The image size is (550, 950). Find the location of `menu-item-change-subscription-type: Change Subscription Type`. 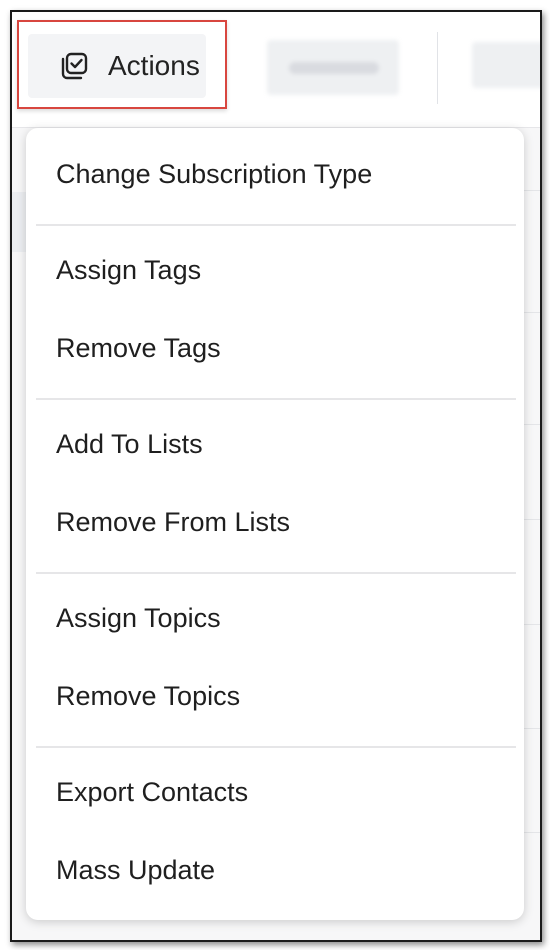

menu-item-change-subscription-type: Change Subscription Type is located at coordinates (285, 174).